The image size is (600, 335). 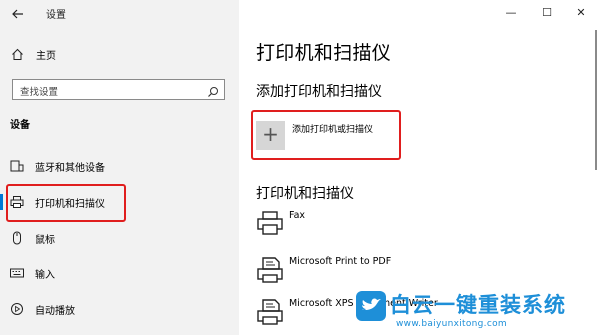 I want to click on keyboard-icon, so click(x=17, y=273).